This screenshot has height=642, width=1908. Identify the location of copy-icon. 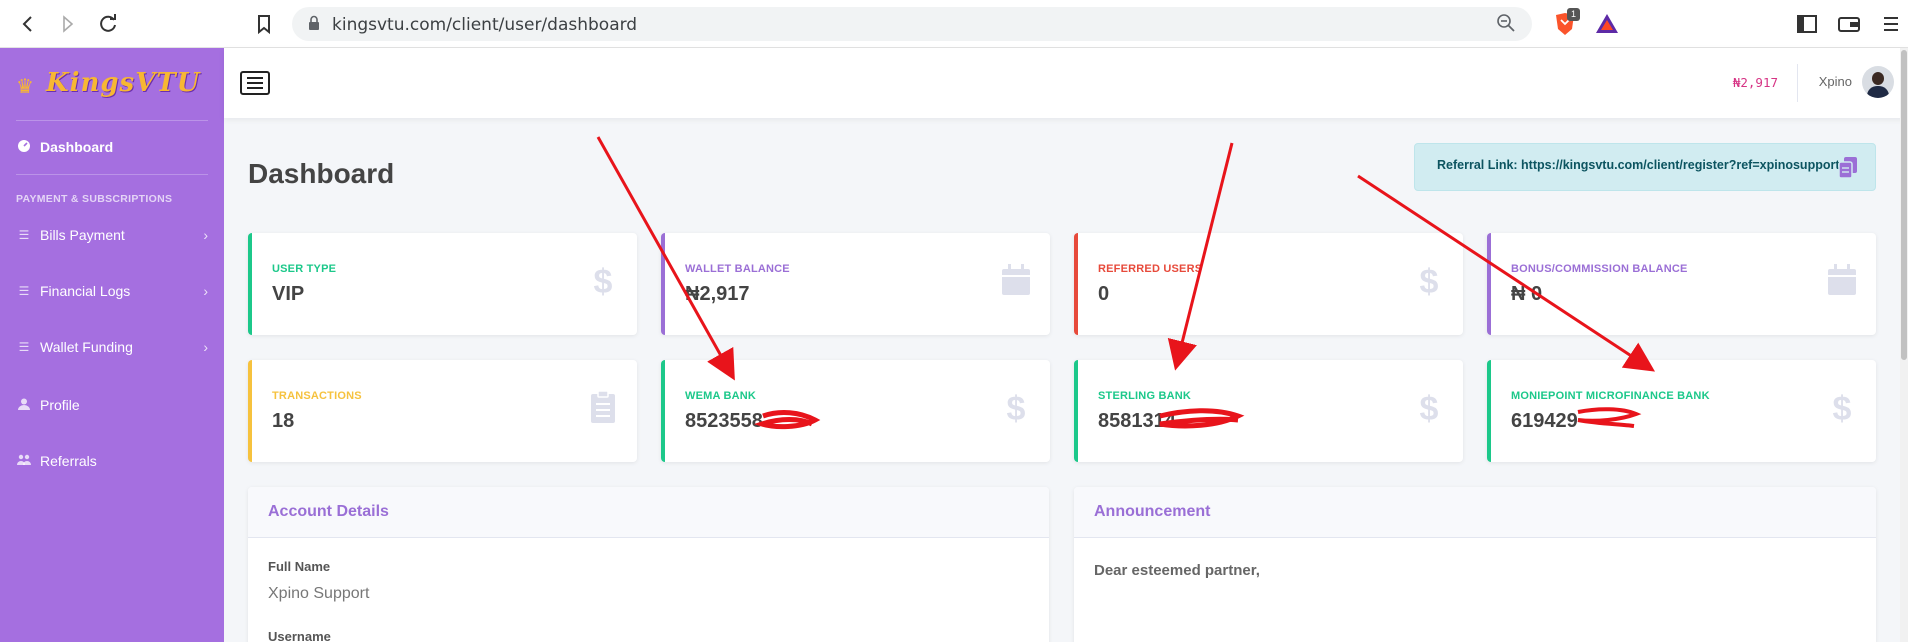
(1848, 167).